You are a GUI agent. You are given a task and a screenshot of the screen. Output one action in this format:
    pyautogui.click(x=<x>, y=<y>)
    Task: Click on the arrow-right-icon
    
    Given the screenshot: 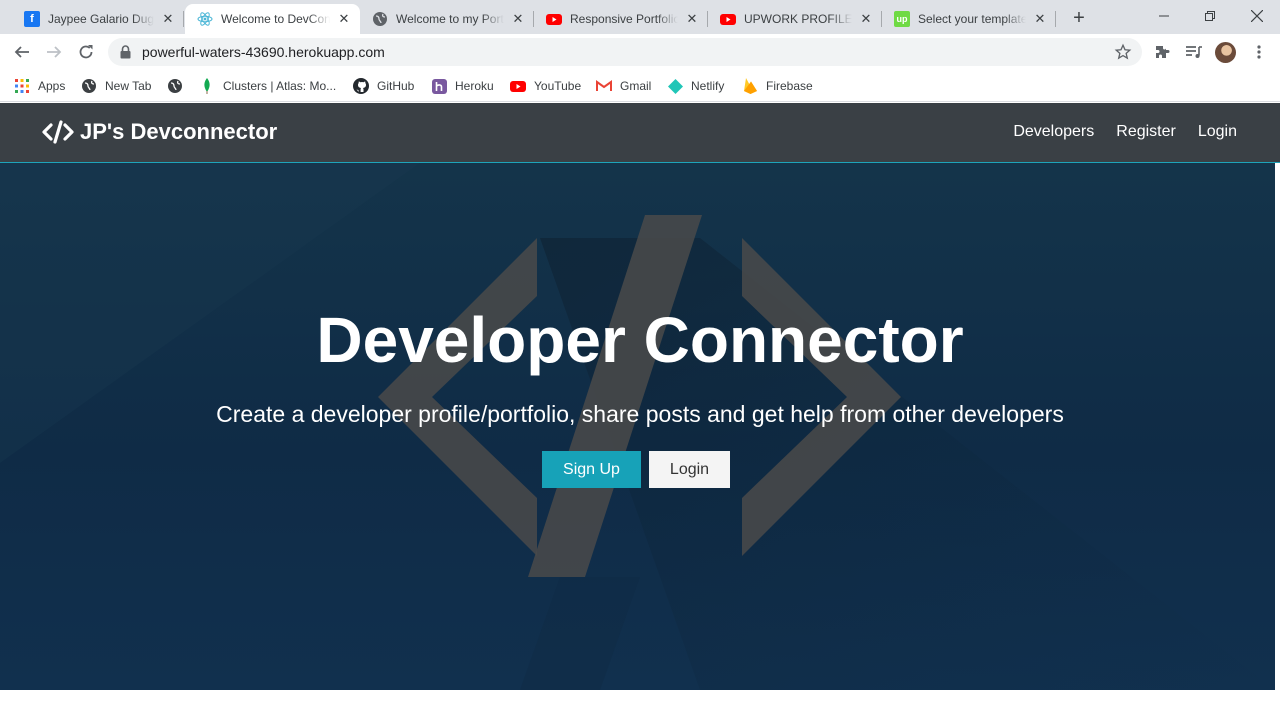 What is the action you would take?
    pyautogui.click(x=54, y=52)
    